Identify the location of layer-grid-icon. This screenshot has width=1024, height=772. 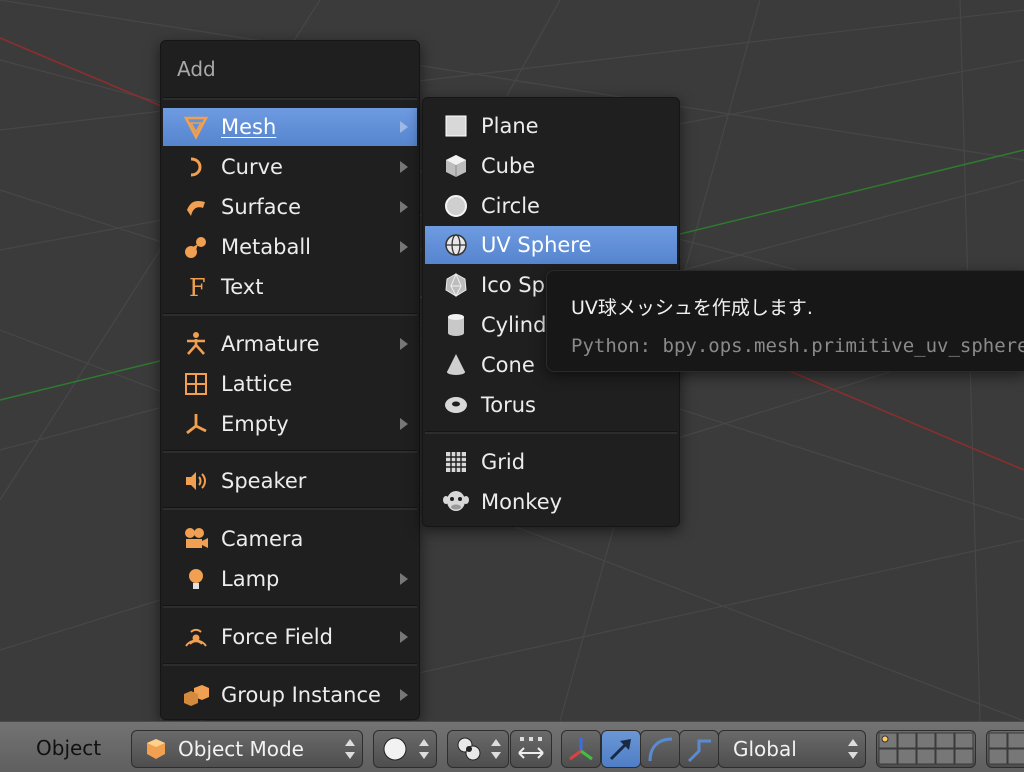
(926, 748).